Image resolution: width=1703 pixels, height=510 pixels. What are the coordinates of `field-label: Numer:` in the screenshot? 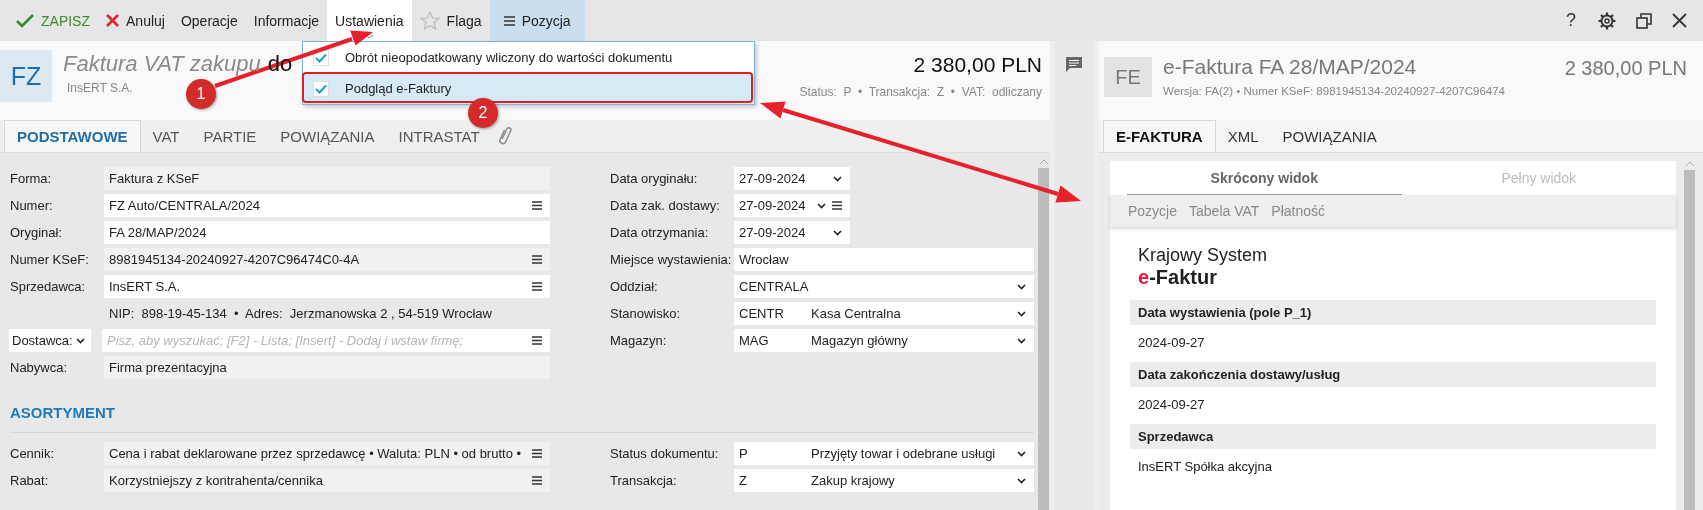 It's located at (32, 205).